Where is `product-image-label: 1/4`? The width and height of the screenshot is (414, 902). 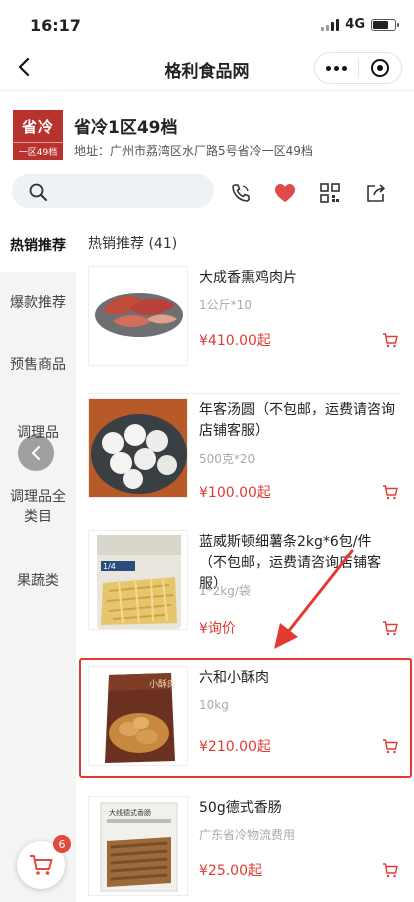 product-image-label: 1/4 is located at coordinates (109, 566).